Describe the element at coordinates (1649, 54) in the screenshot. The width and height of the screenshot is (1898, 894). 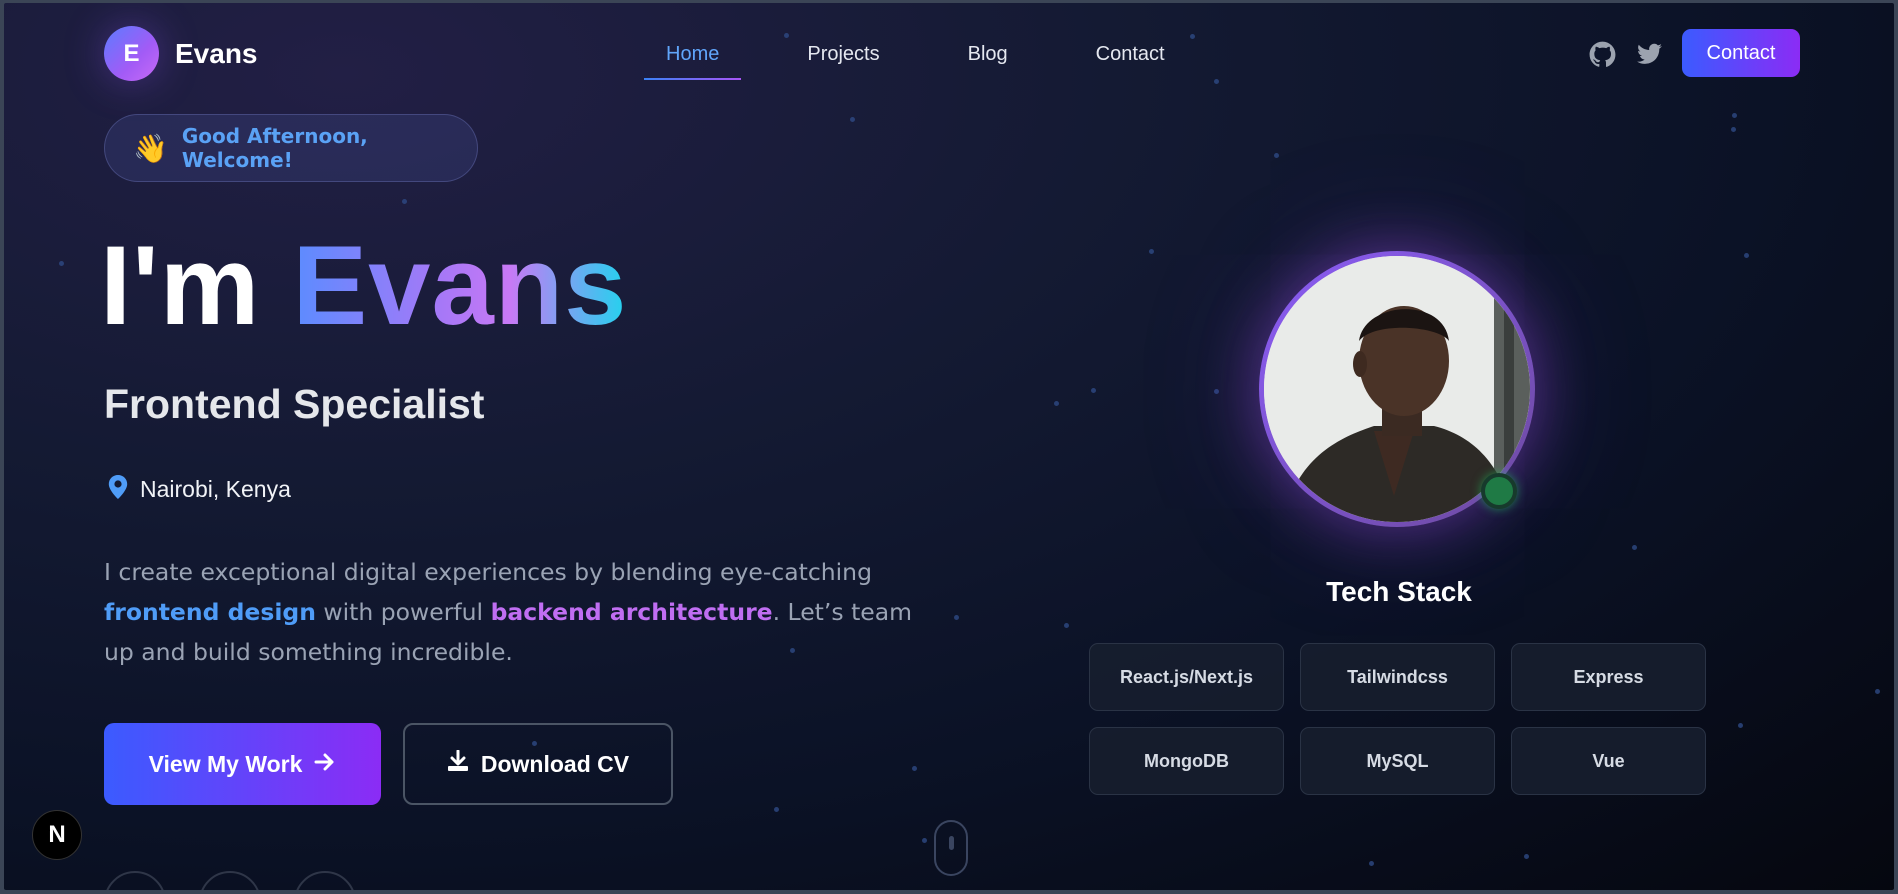
I see `twitter-icon` at that location.